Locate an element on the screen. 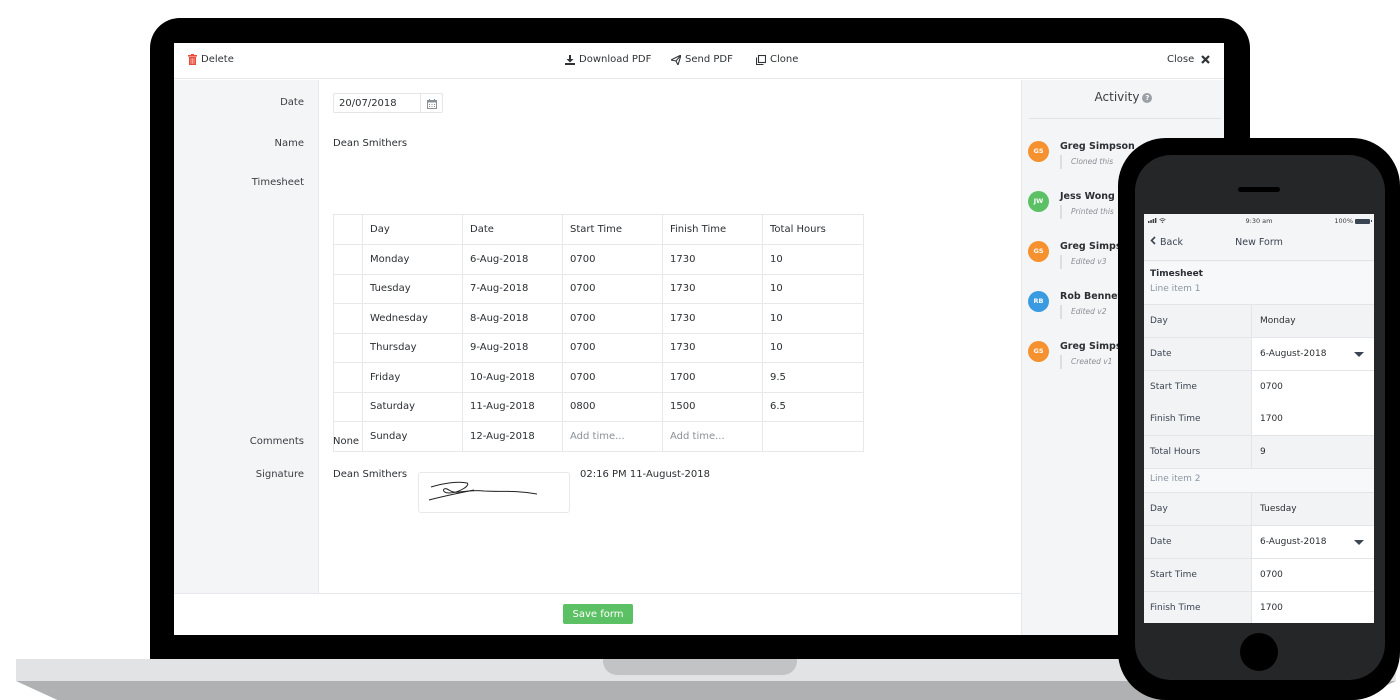  clone-button: Clone is located at coordinates (777, 59).